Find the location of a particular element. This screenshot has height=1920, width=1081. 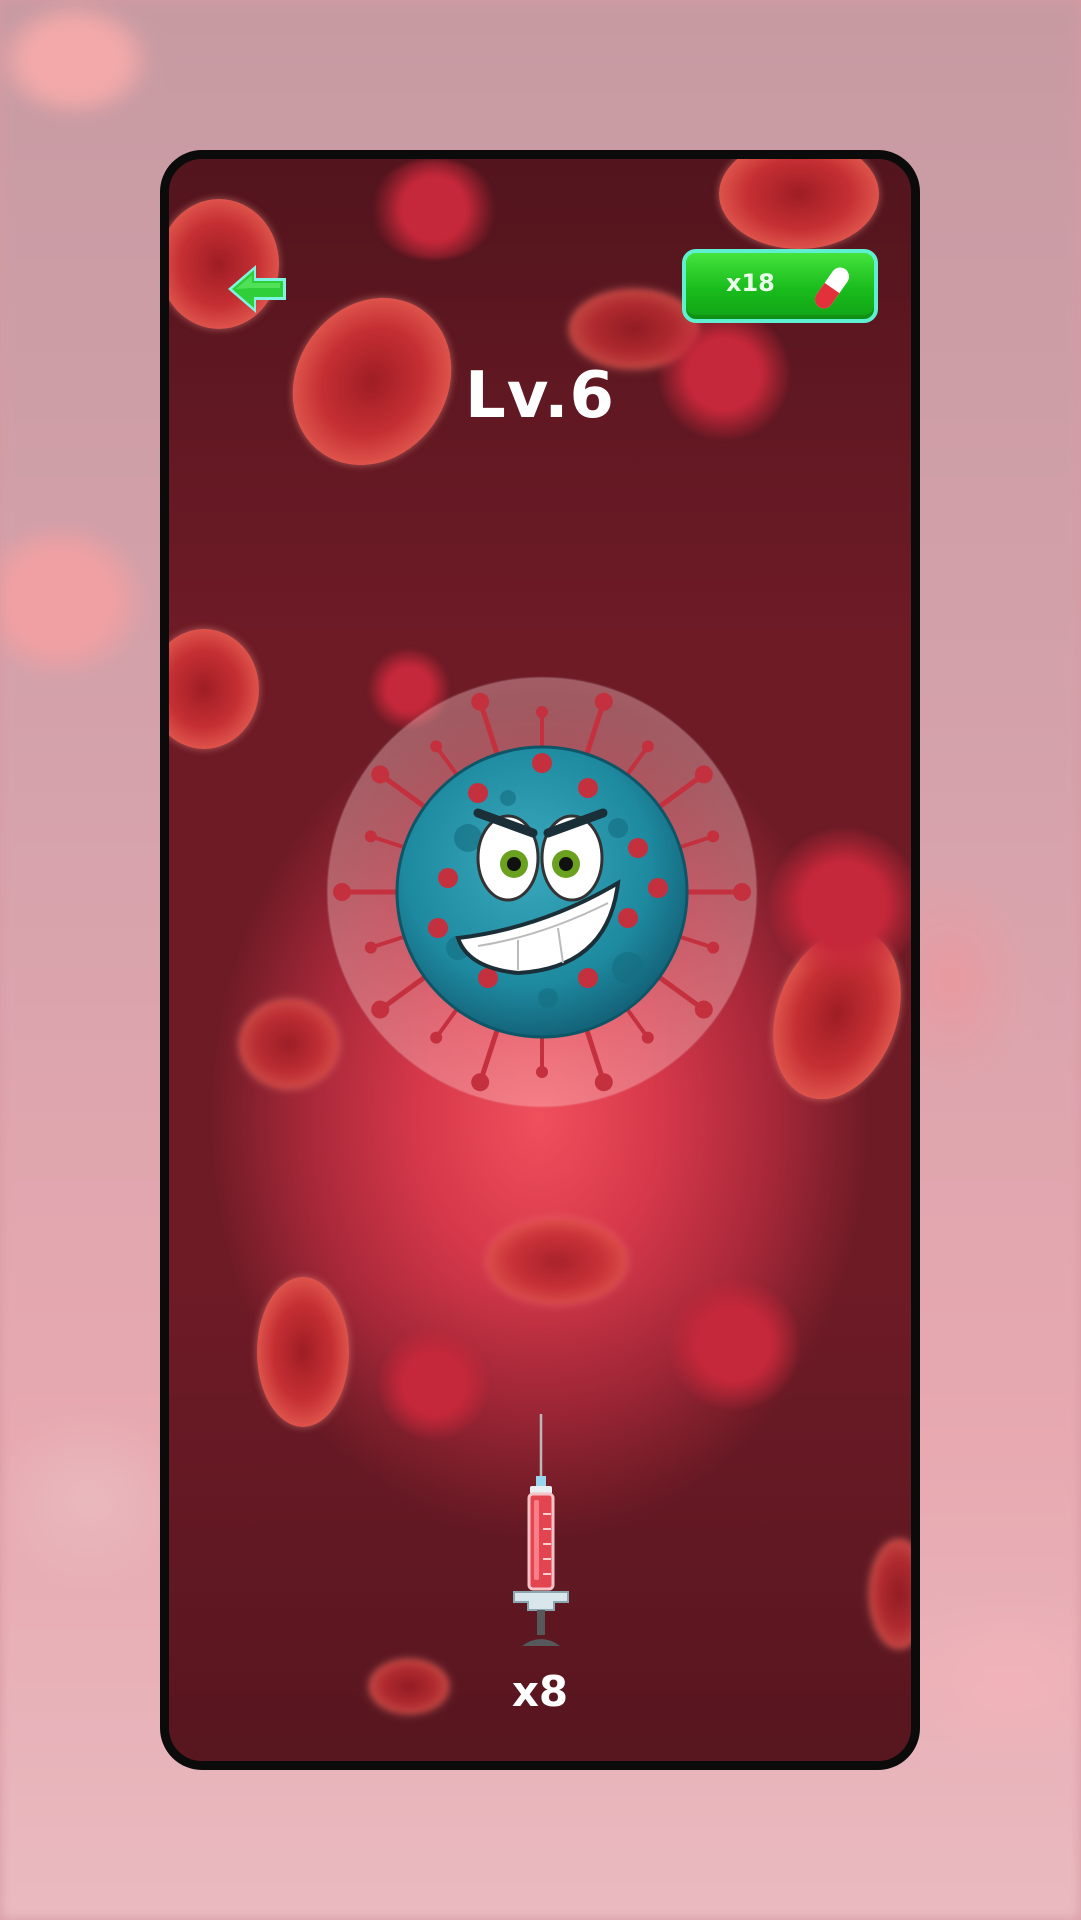

back-button is located at coordinates (259, 289).